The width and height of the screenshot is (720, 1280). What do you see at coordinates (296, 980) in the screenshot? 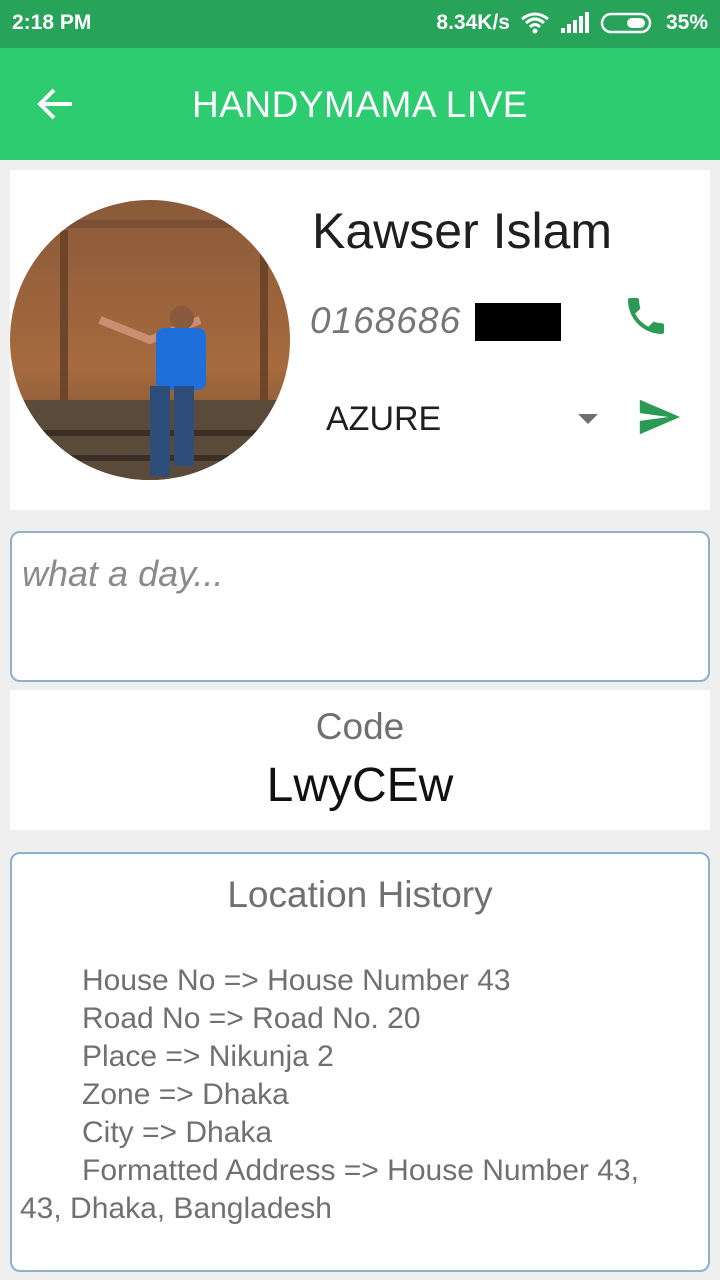
I see `history-line: House No => House Number 43` at bounding box center [296, 980].